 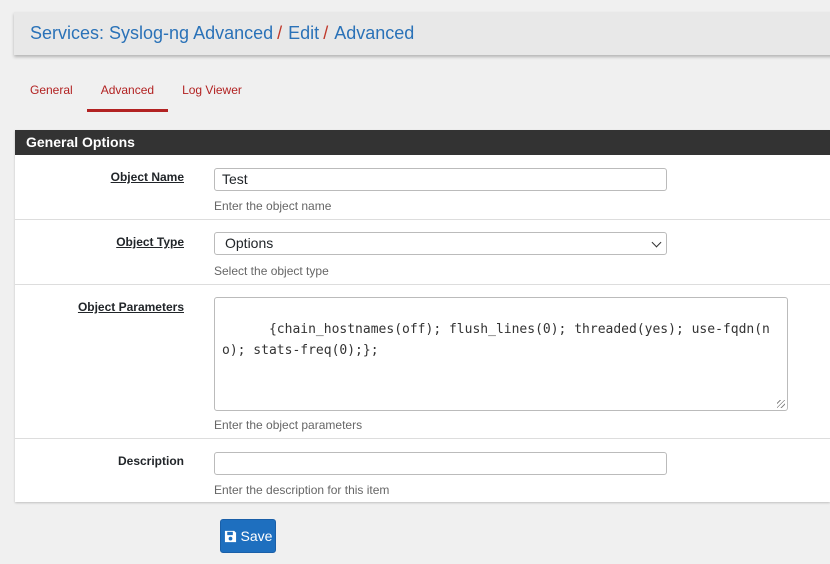 What do you see at coordinates (302, 490) in the screenshot?
I see `description-help: Enter the description for this item` at bounding box center [302, 490].